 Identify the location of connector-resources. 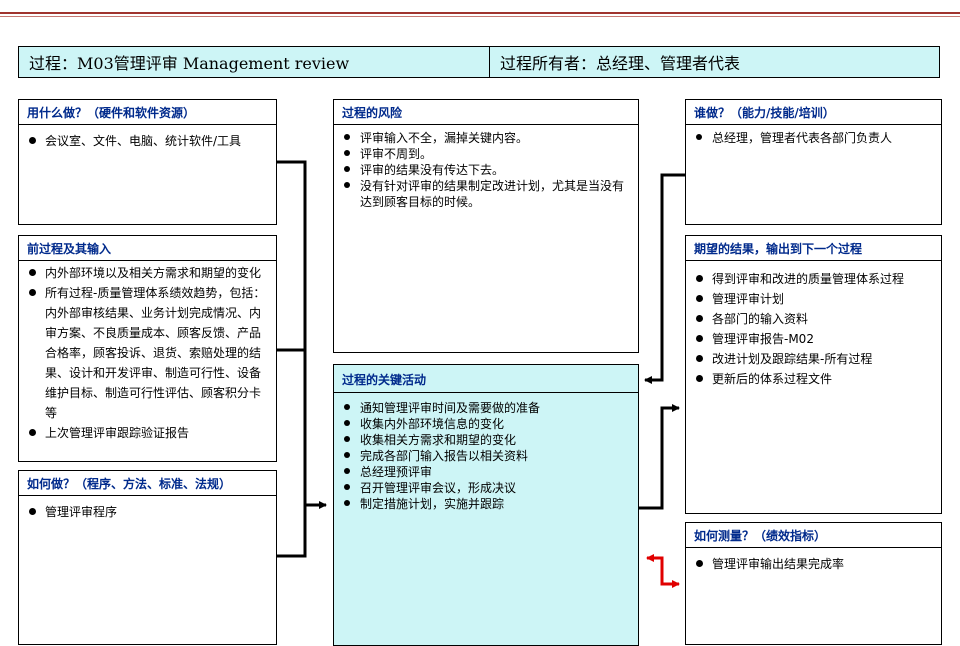
(292, 332).